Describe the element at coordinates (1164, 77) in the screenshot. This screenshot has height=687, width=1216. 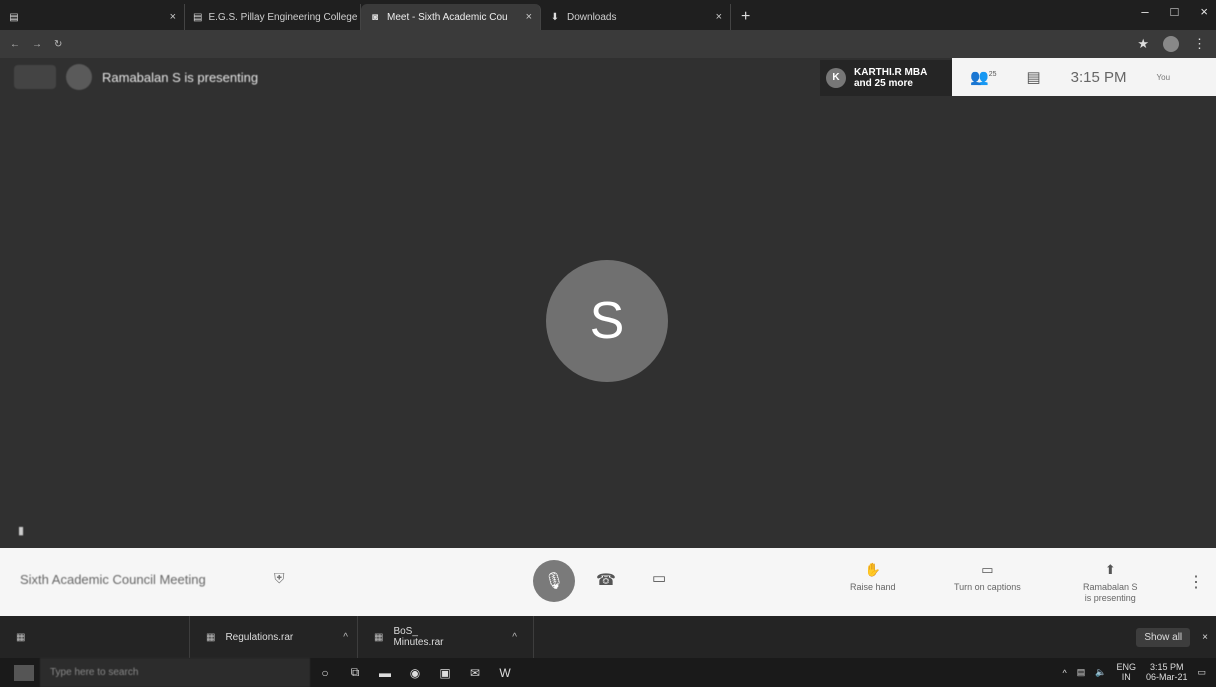
I see `self-view-label: You` at that location.